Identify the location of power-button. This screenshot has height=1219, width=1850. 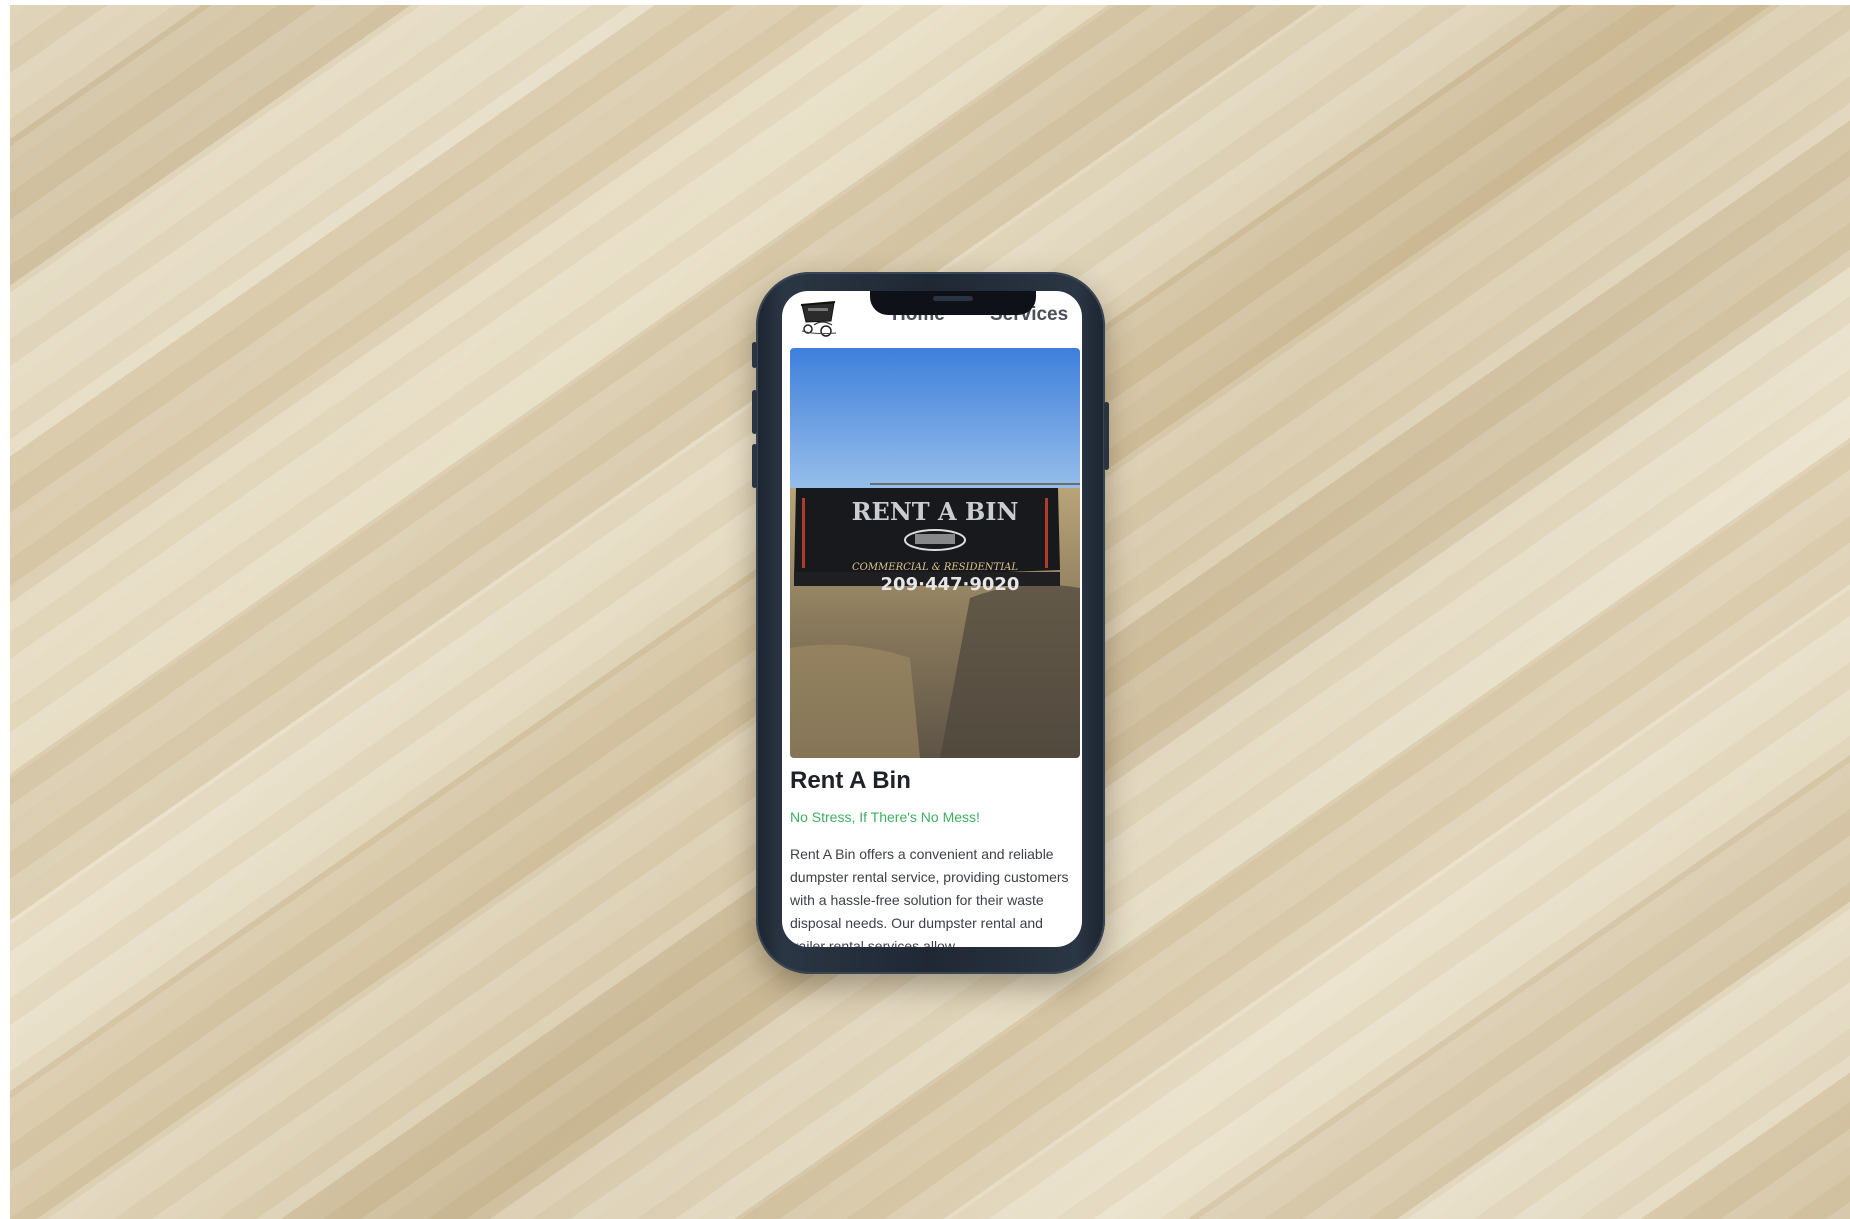
(1106, 436).